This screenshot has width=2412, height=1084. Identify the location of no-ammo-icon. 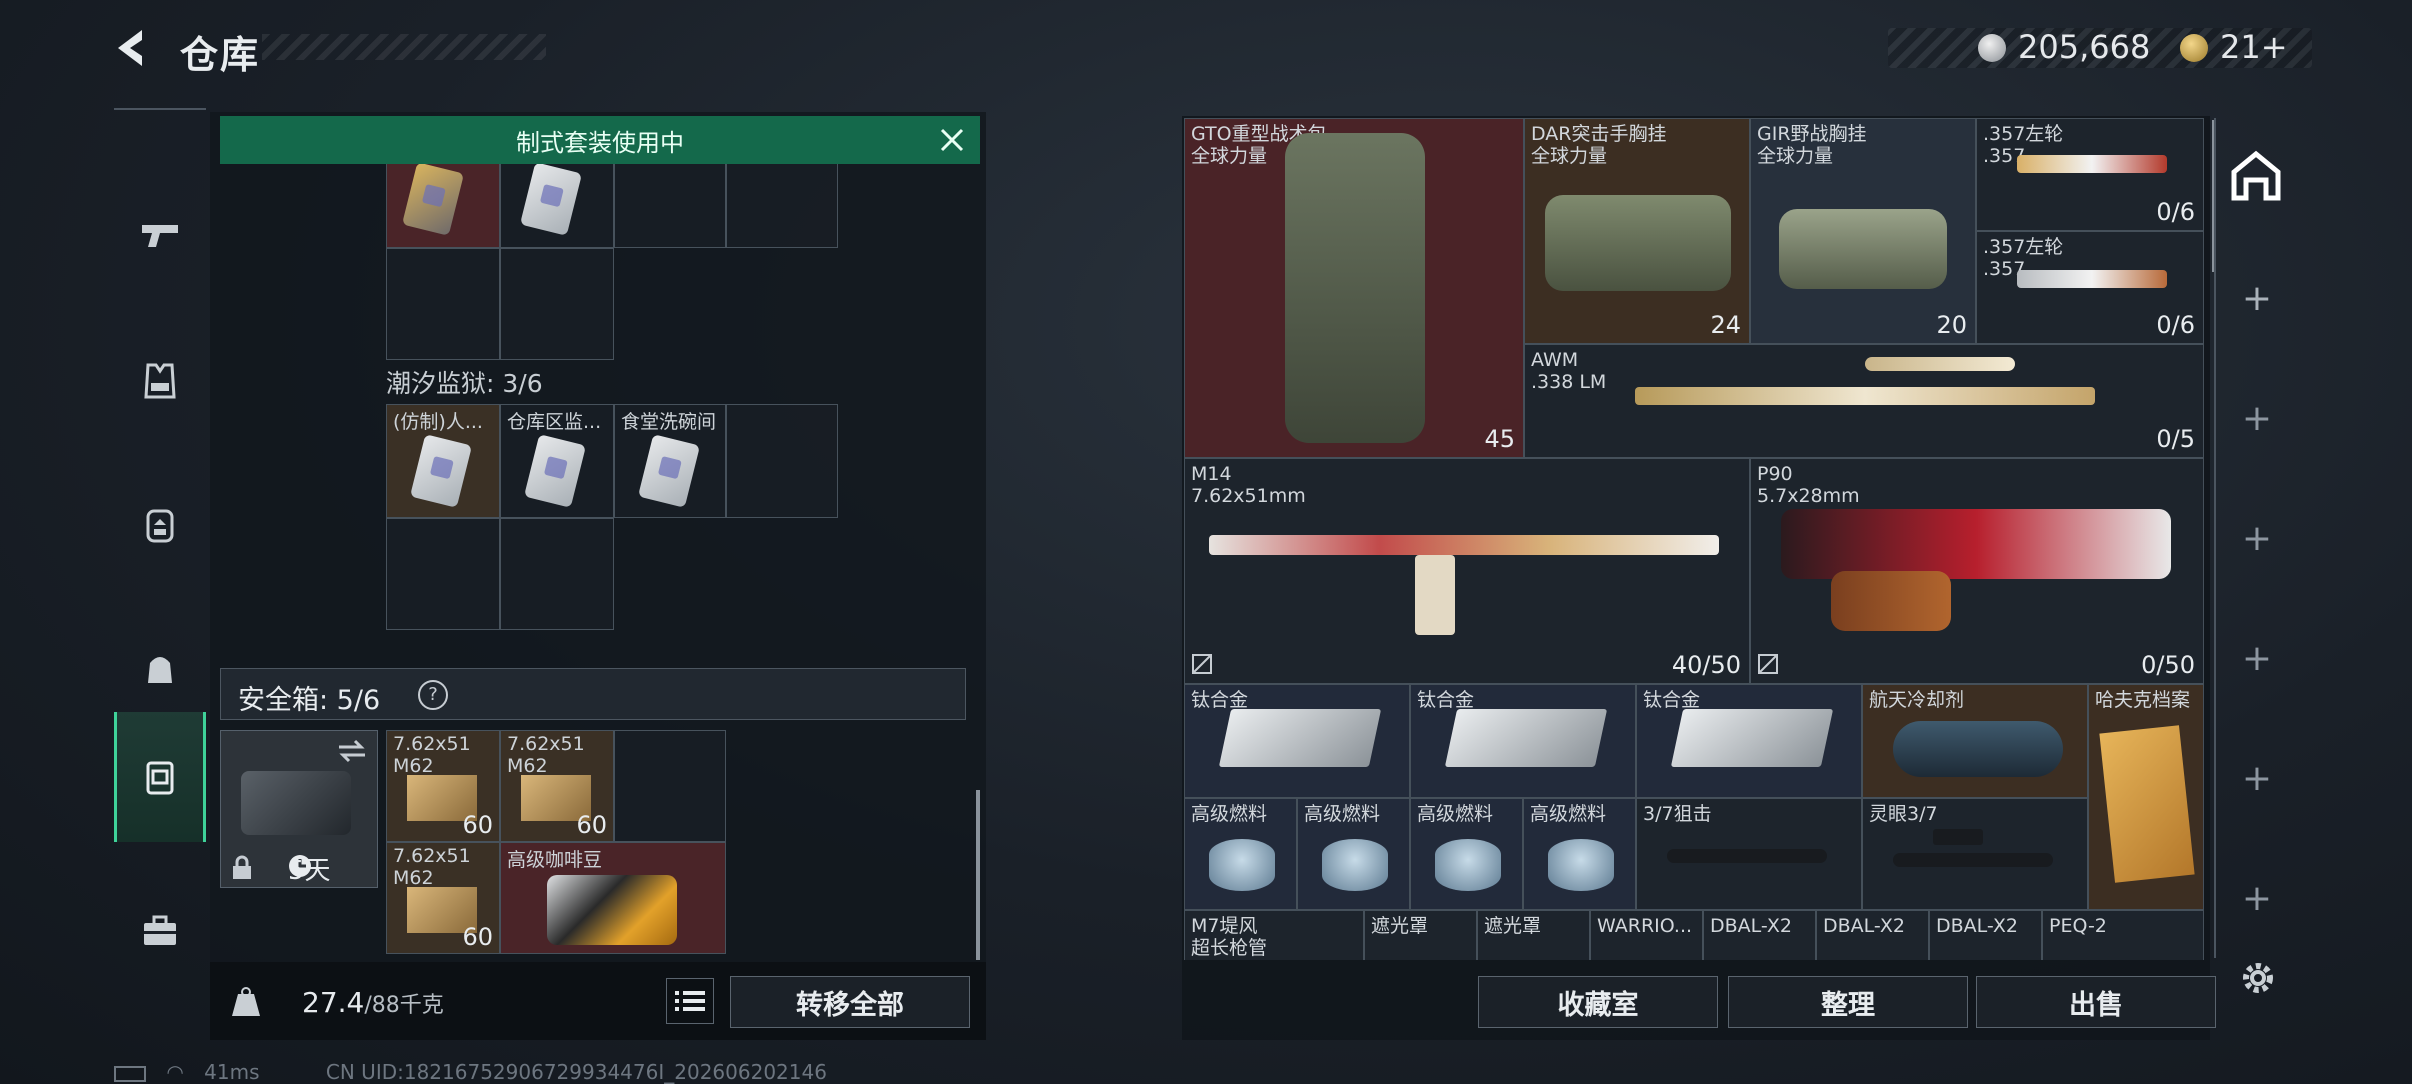
(1202, 664).